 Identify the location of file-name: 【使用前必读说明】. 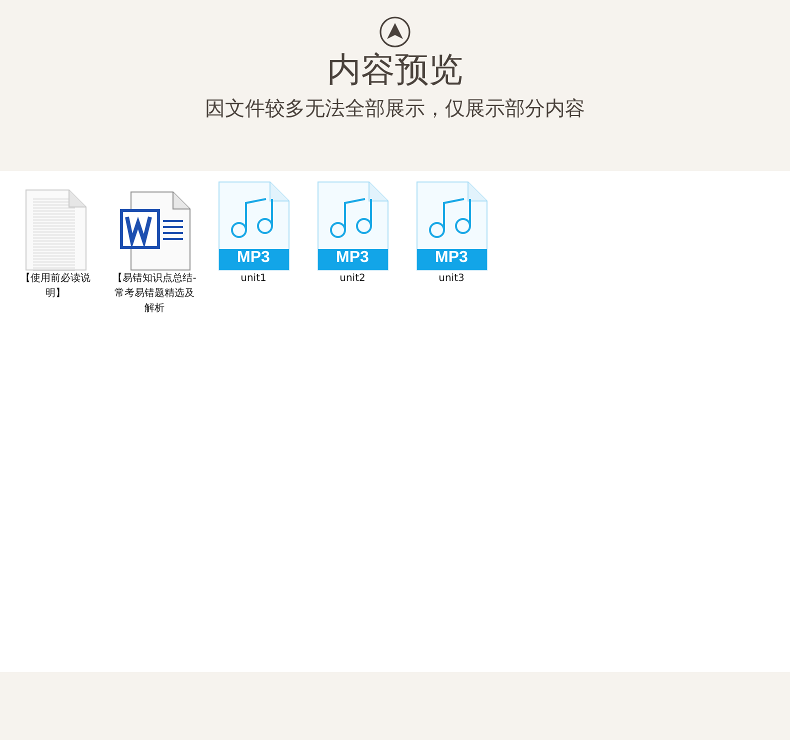
(56, 286).